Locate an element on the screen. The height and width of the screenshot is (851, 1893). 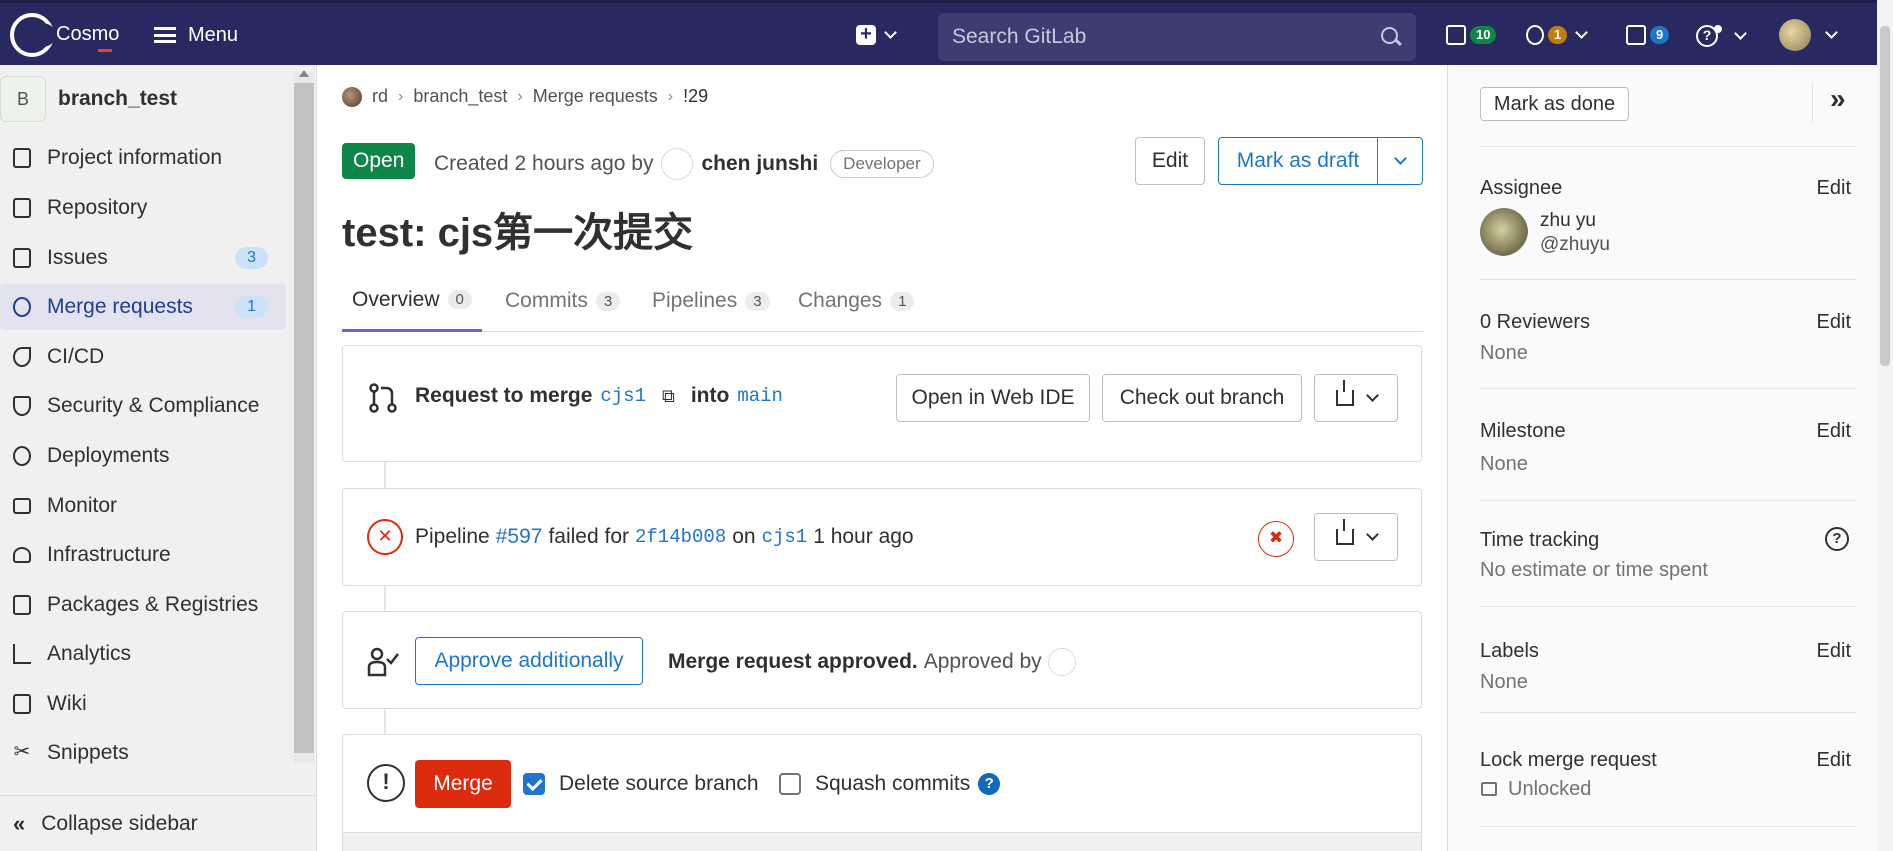
target-branch-link: main is located at coordinates (760, 396).